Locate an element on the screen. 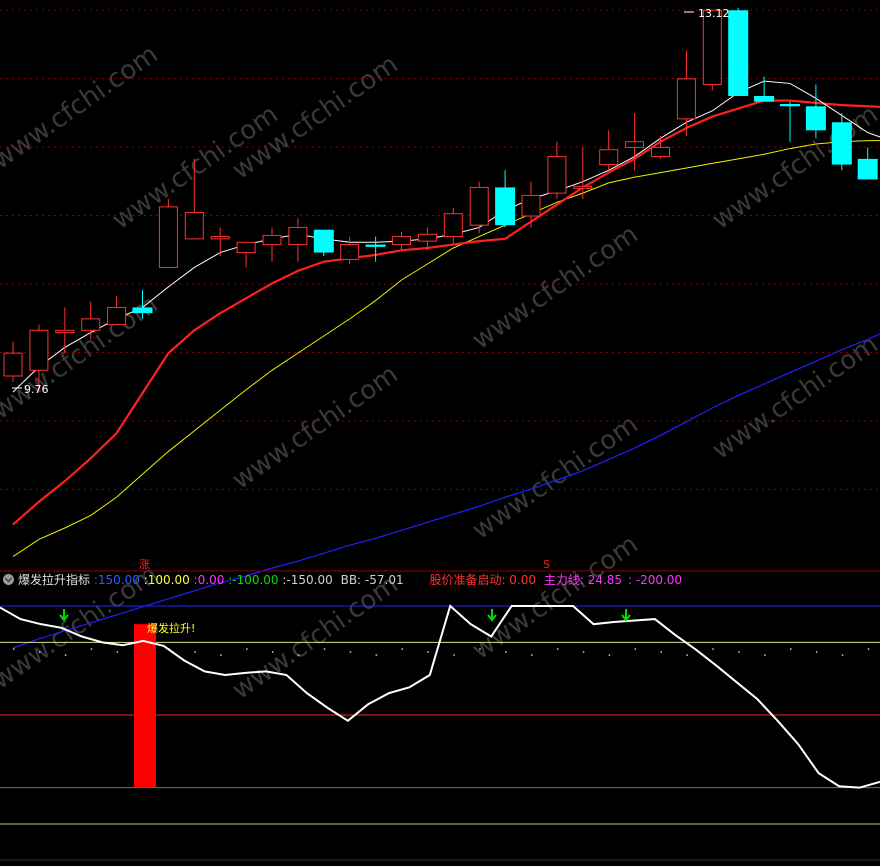  low-price-label: 9.76 is located at coordinates (36, 389).